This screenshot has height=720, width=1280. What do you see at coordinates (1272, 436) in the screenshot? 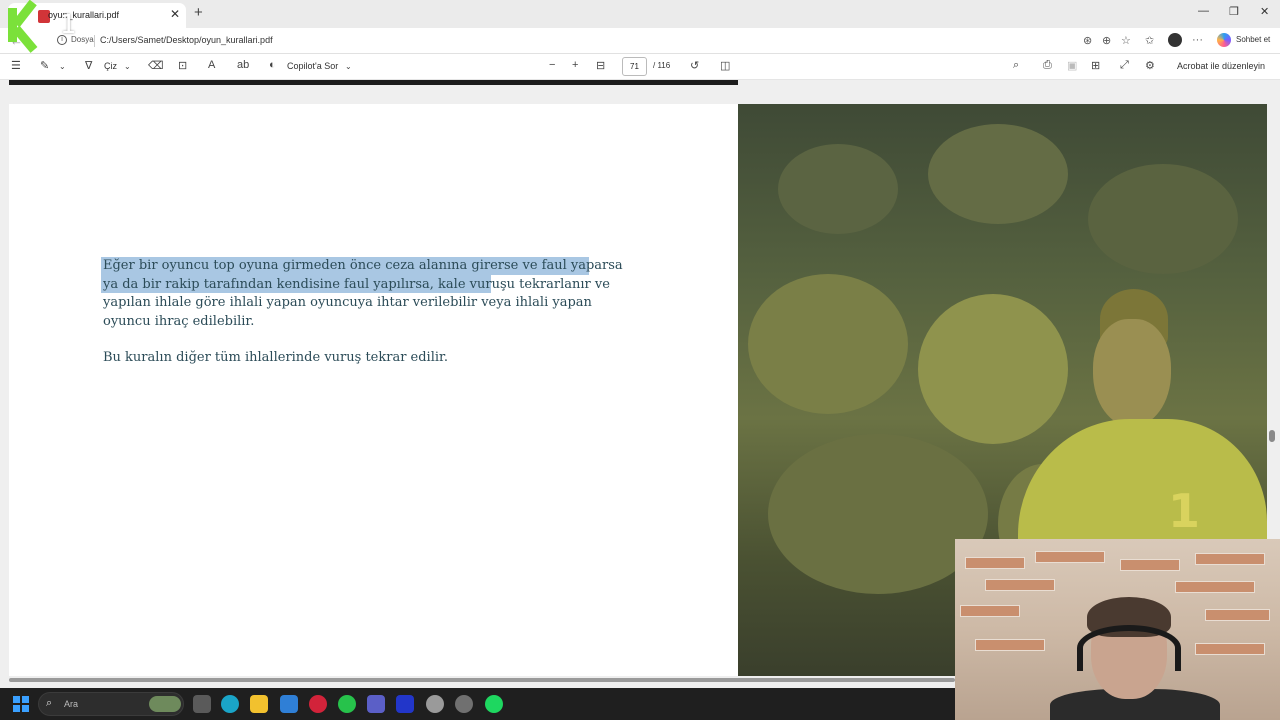
I see `vertical-scrollbar-thumb` at bounding box center [1272, 436].